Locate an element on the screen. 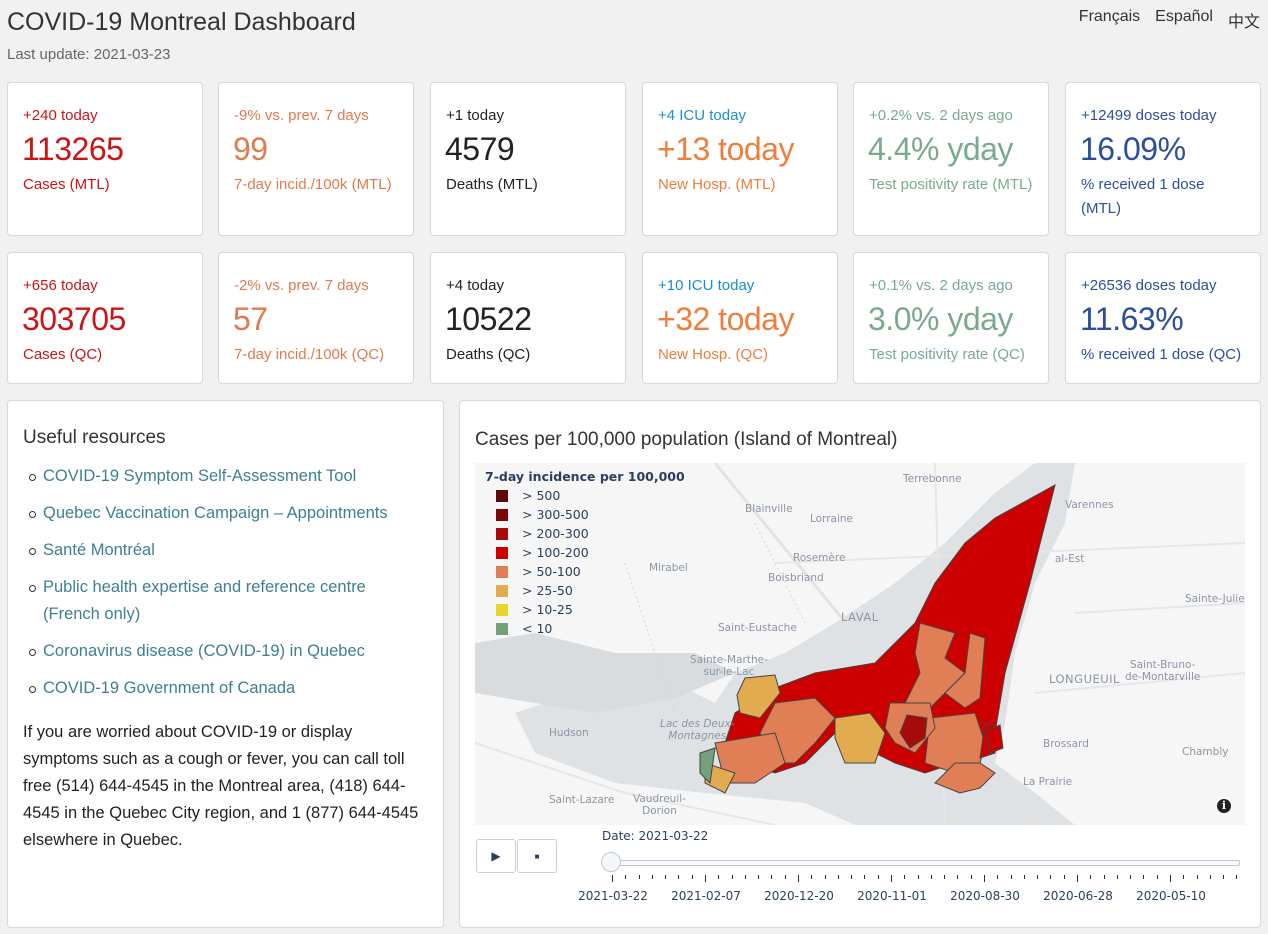  legend-swatch is located at coordinates (502, 514).